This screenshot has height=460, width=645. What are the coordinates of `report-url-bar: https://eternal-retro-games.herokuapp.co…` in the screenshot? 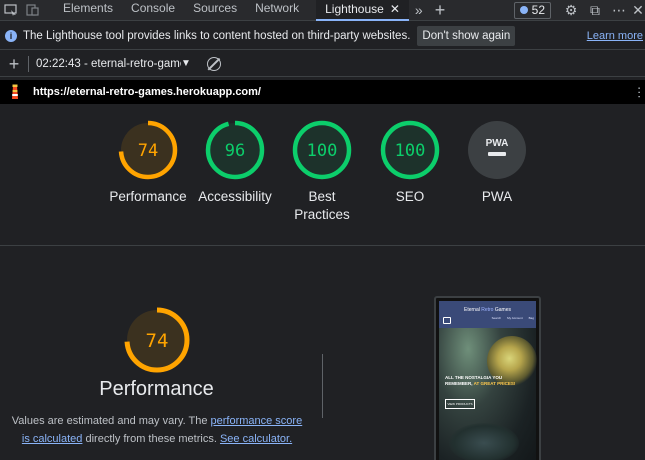 It's located at (322, 92).